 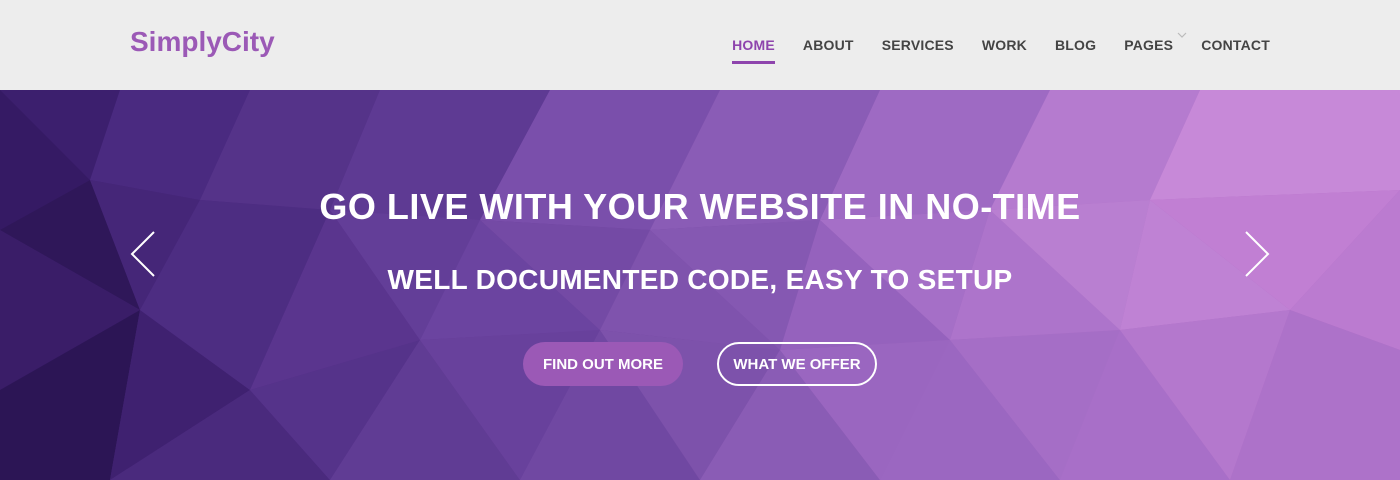 What do you see at coordinates (143, 254) in the screenshot?
I see `chevron-left-icon` at bounding box center [143, 254].